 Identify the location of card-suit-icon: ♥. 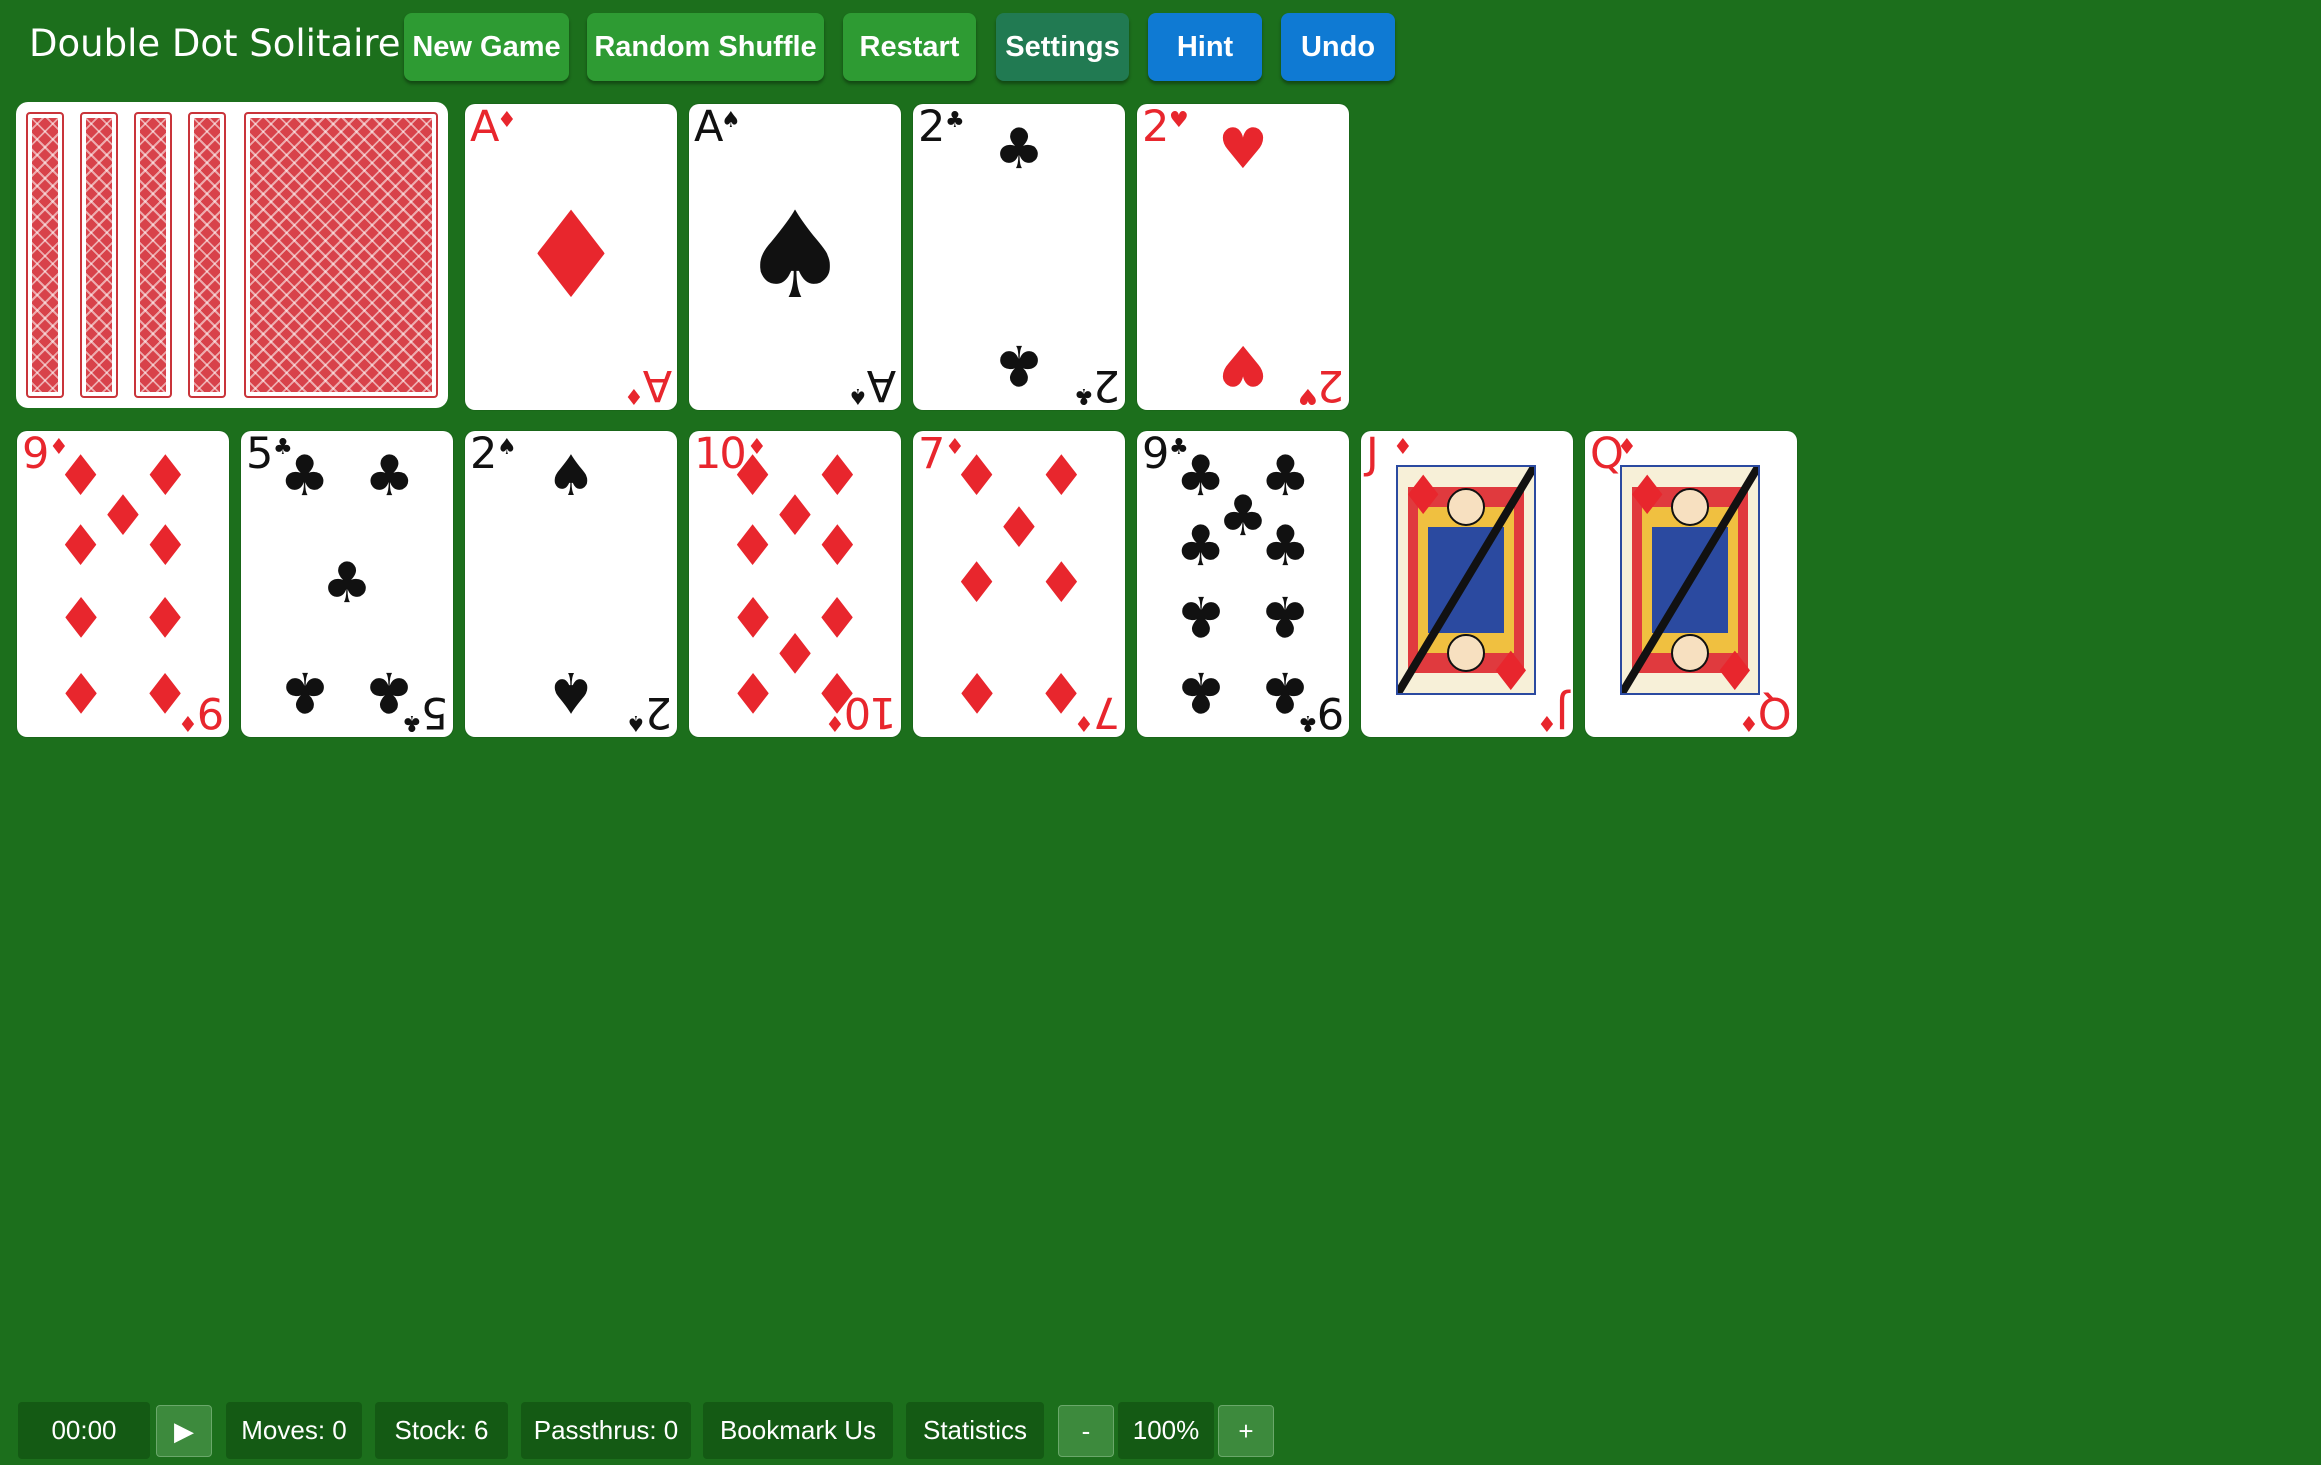
(1307, 395).